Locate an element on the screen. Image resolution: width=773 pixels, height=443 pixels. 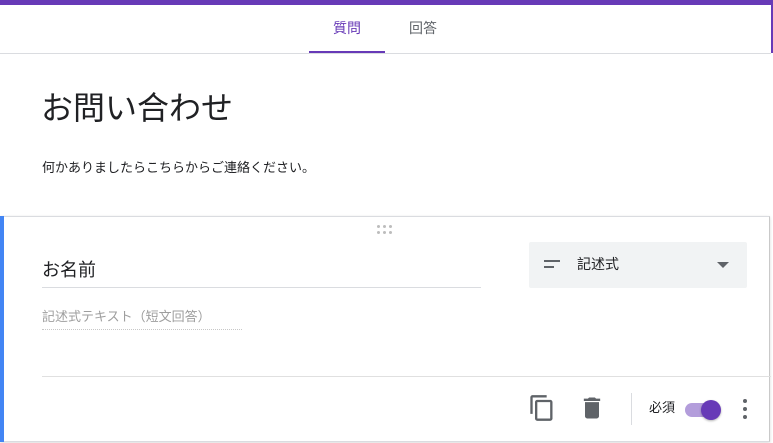
drag-handle-icon is located at coordinates (386, 230).